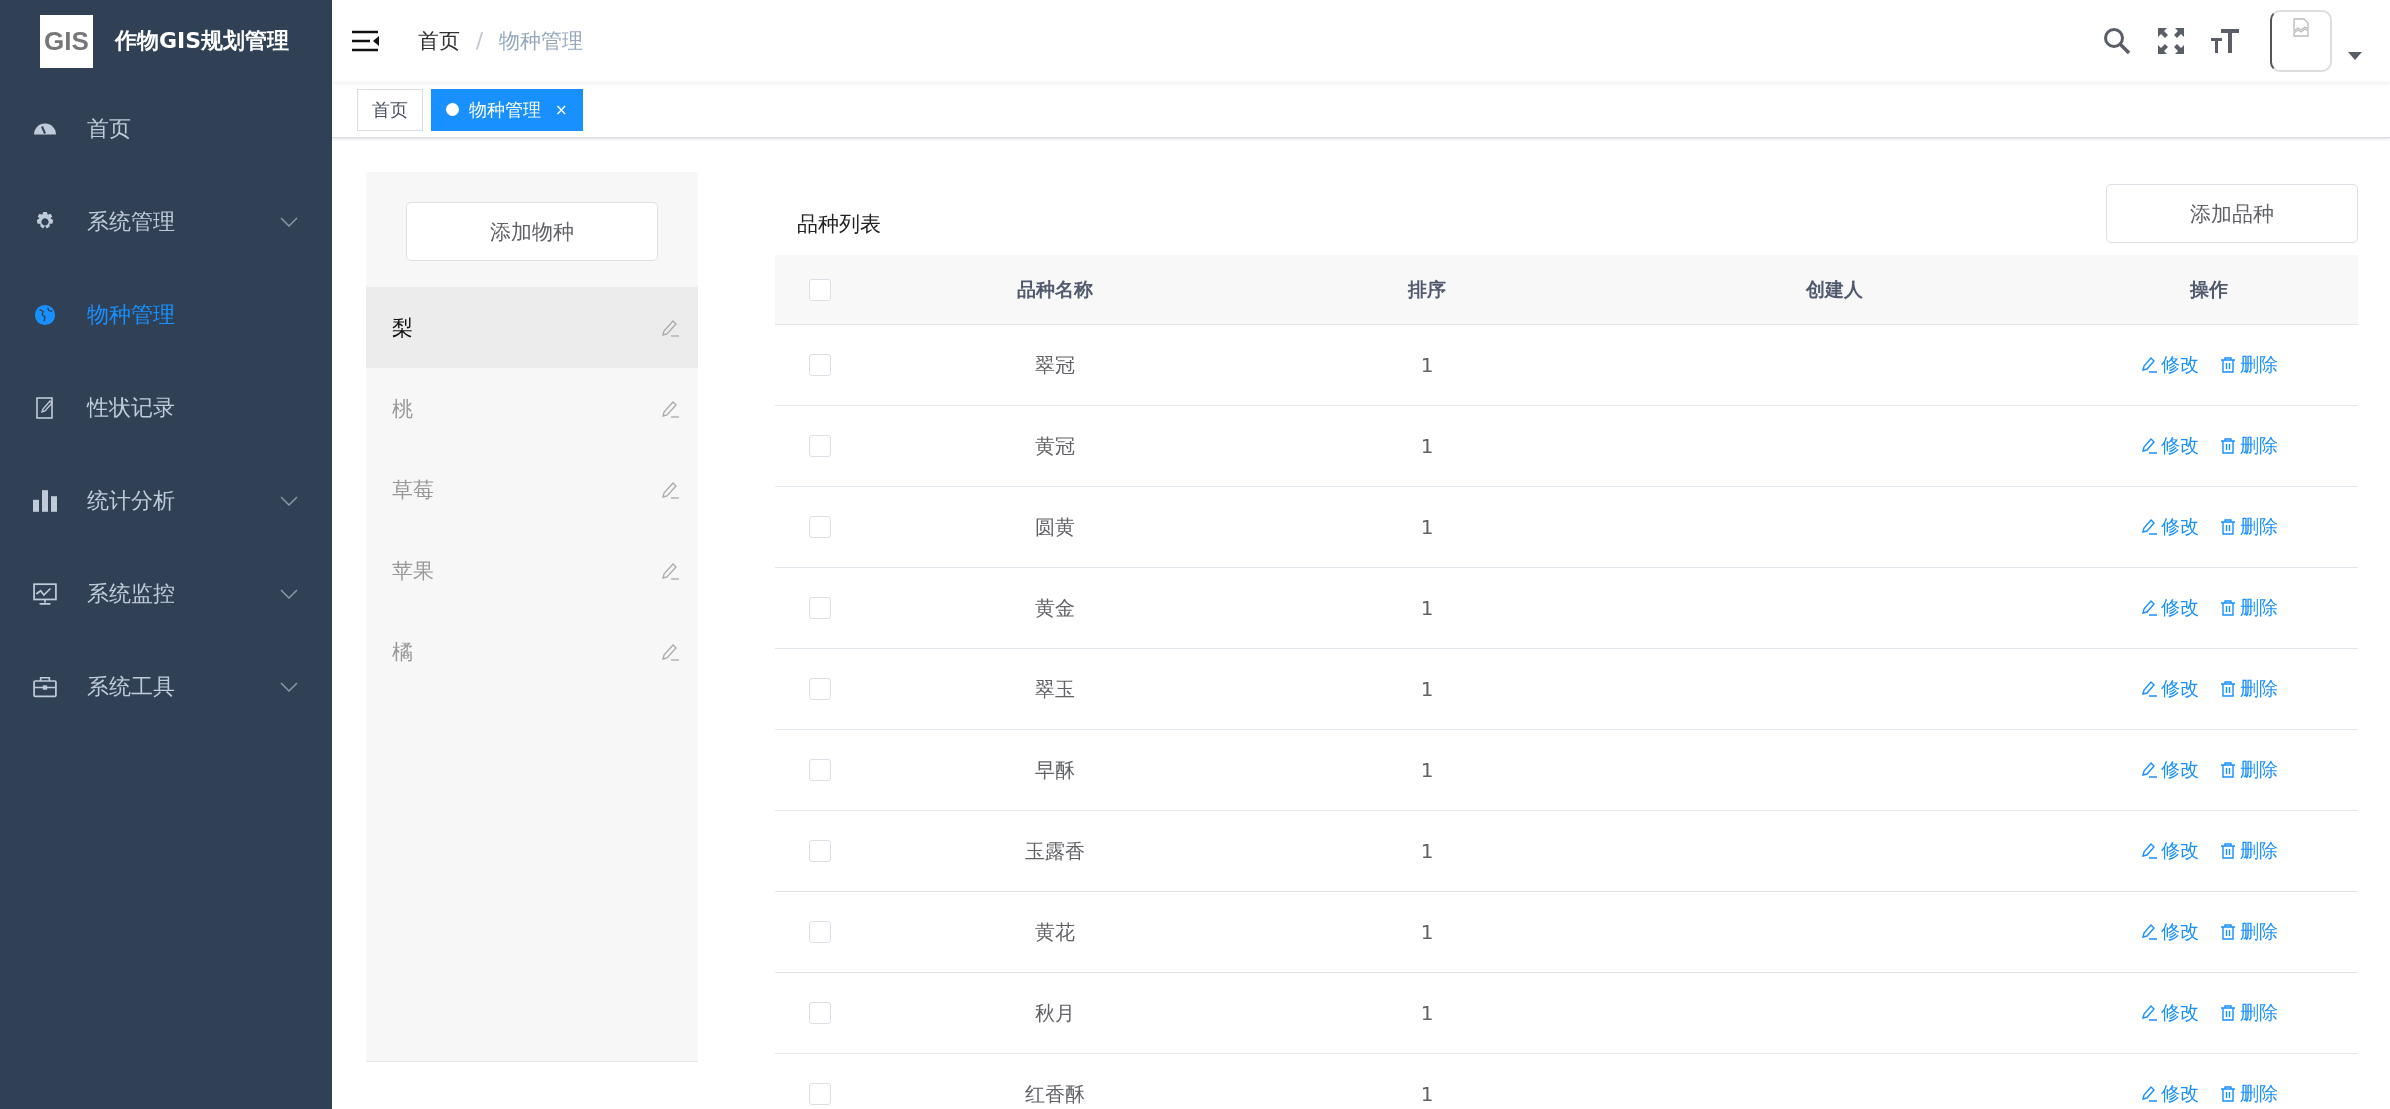  I want to click on monitor-icon, so click(45, 593).